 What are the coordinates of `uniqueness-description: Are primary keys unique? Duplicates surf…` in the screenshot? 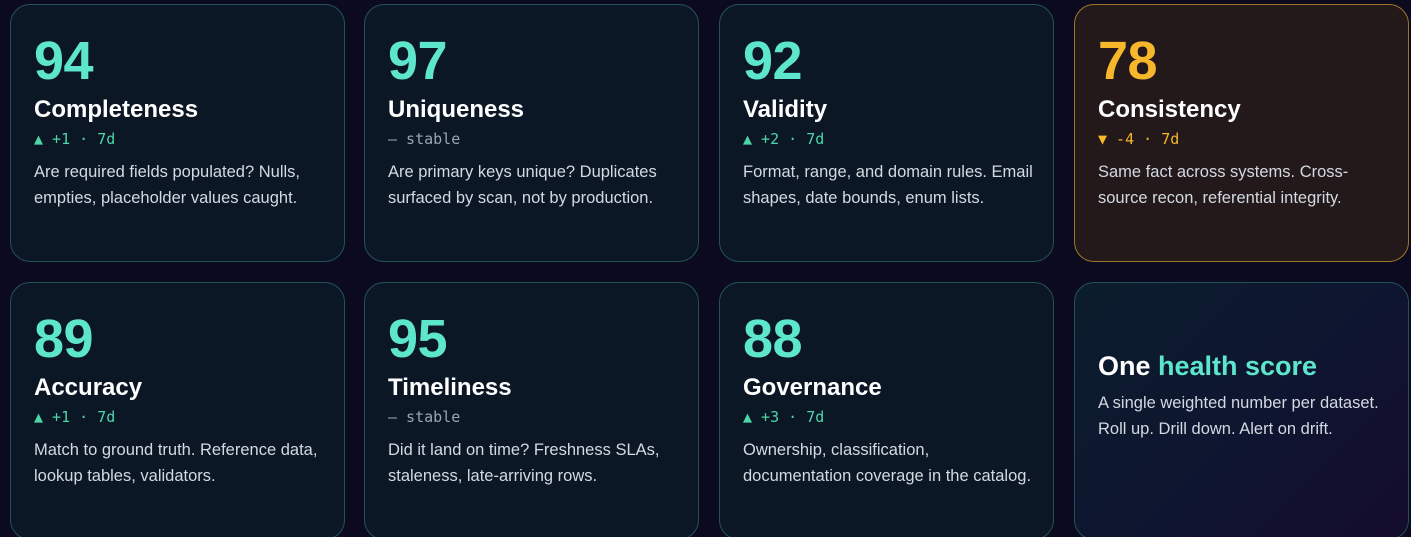 It's located at (522, 185).